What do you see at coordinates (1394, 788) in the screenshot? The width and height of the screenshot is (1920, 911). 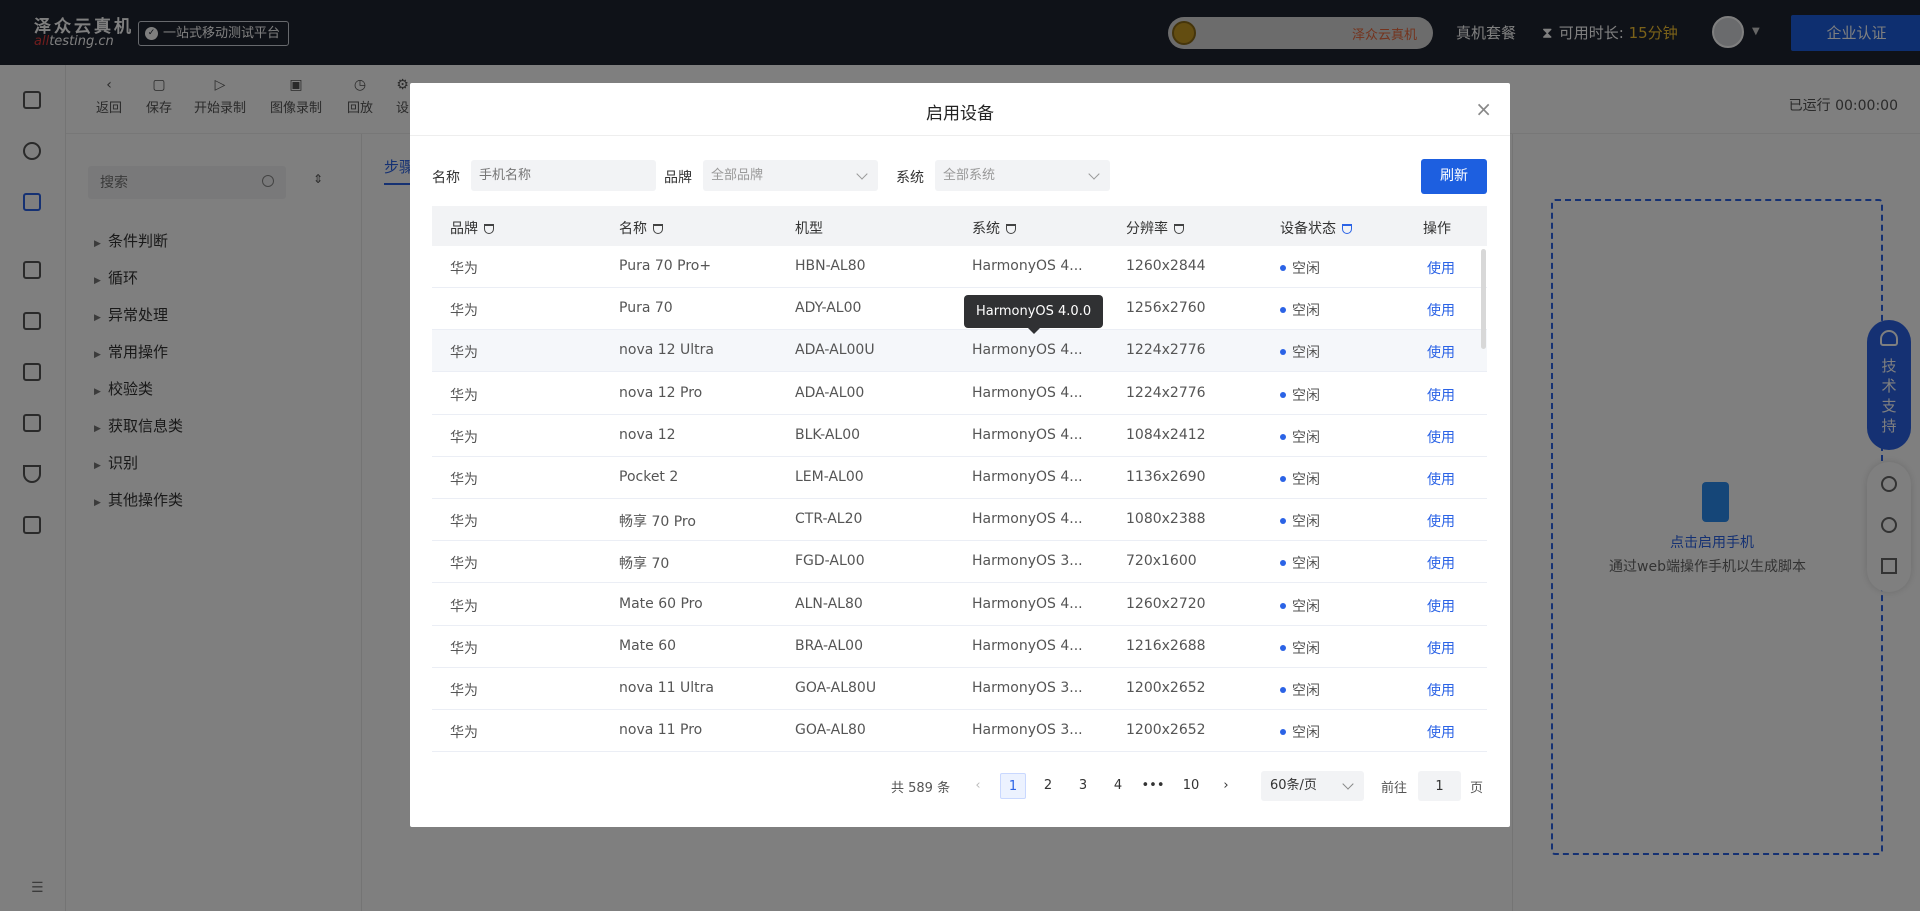 I see `goto-label: 前往` at bounding box center [1394, 788].